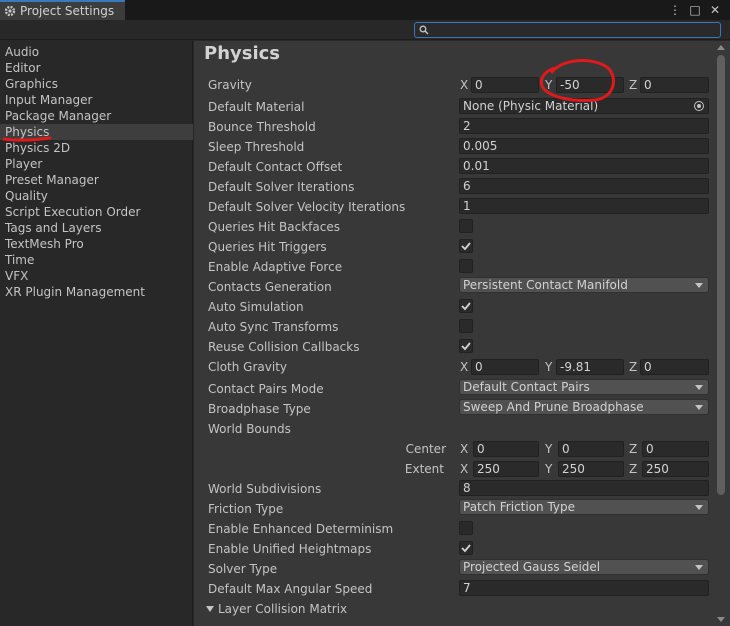  I want to click on sidebar-item-physics-2d: Physics 2D, so click(96, 148).